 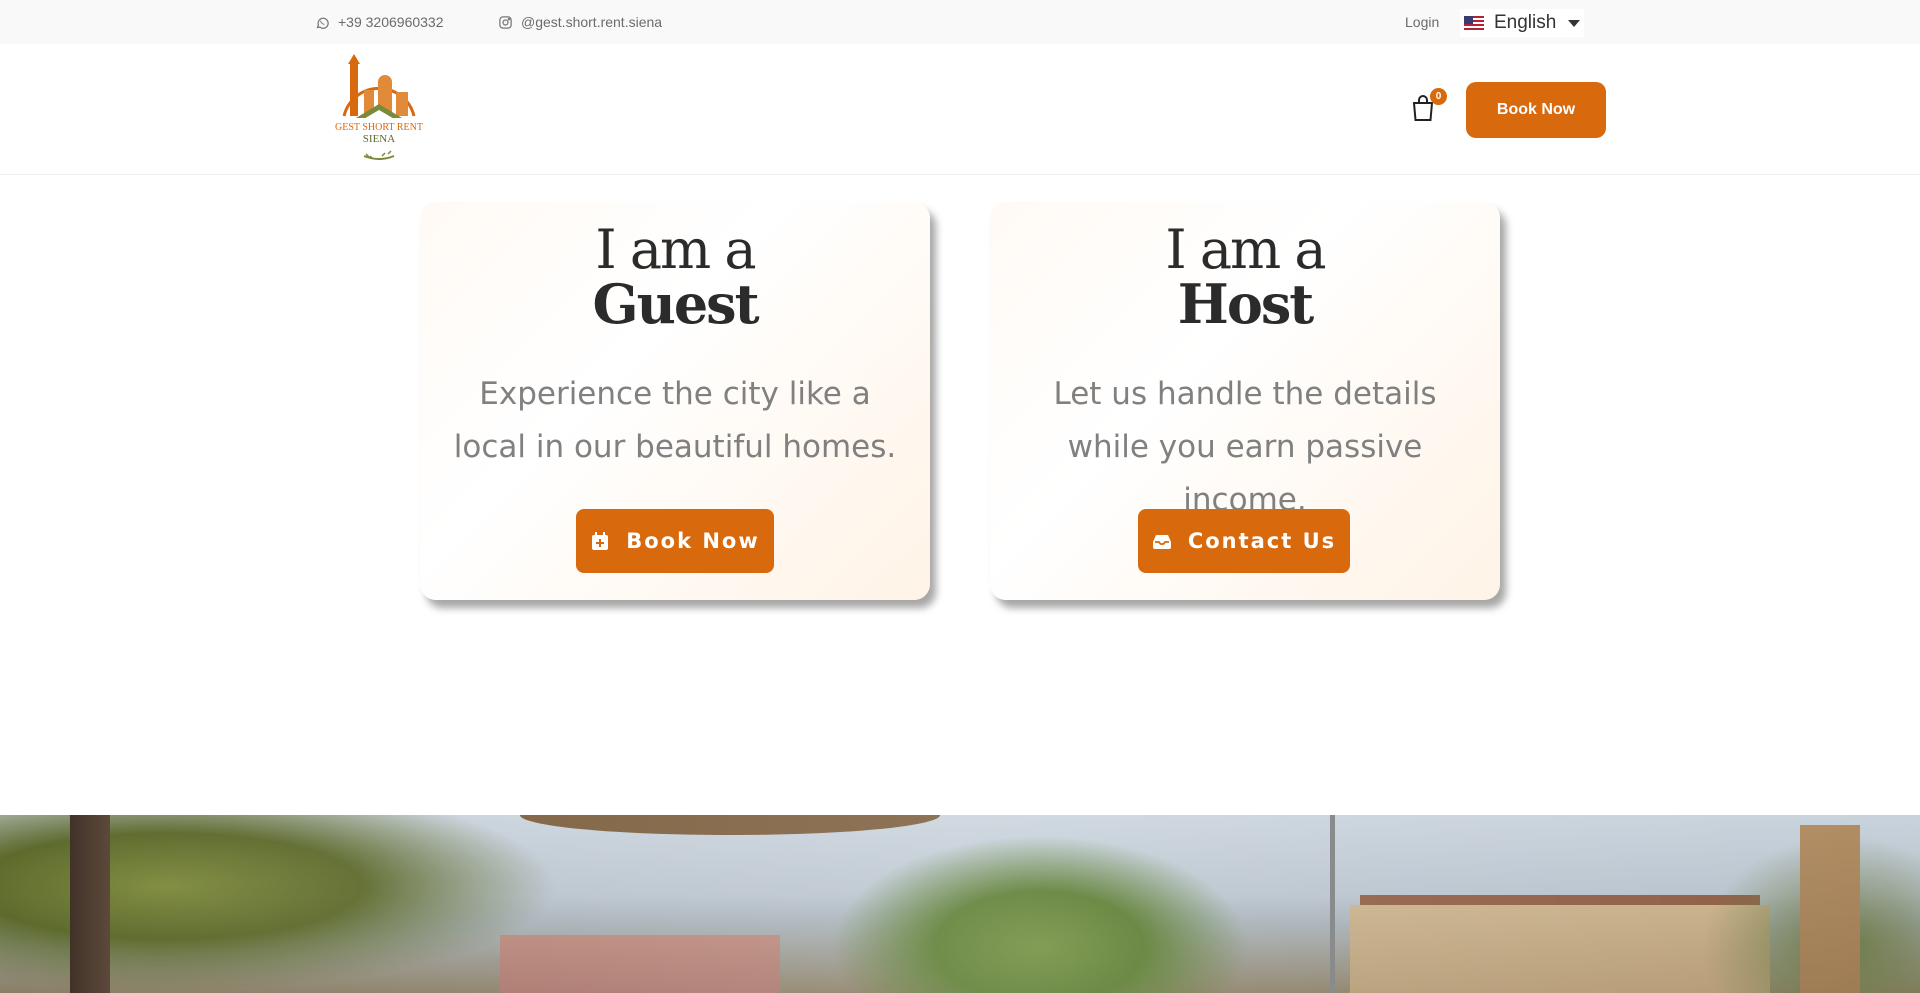 What do you see at coordinates (1574, 23) in the screenshot?
I see `caret-down-icon` at bounding box center [1574, 23].